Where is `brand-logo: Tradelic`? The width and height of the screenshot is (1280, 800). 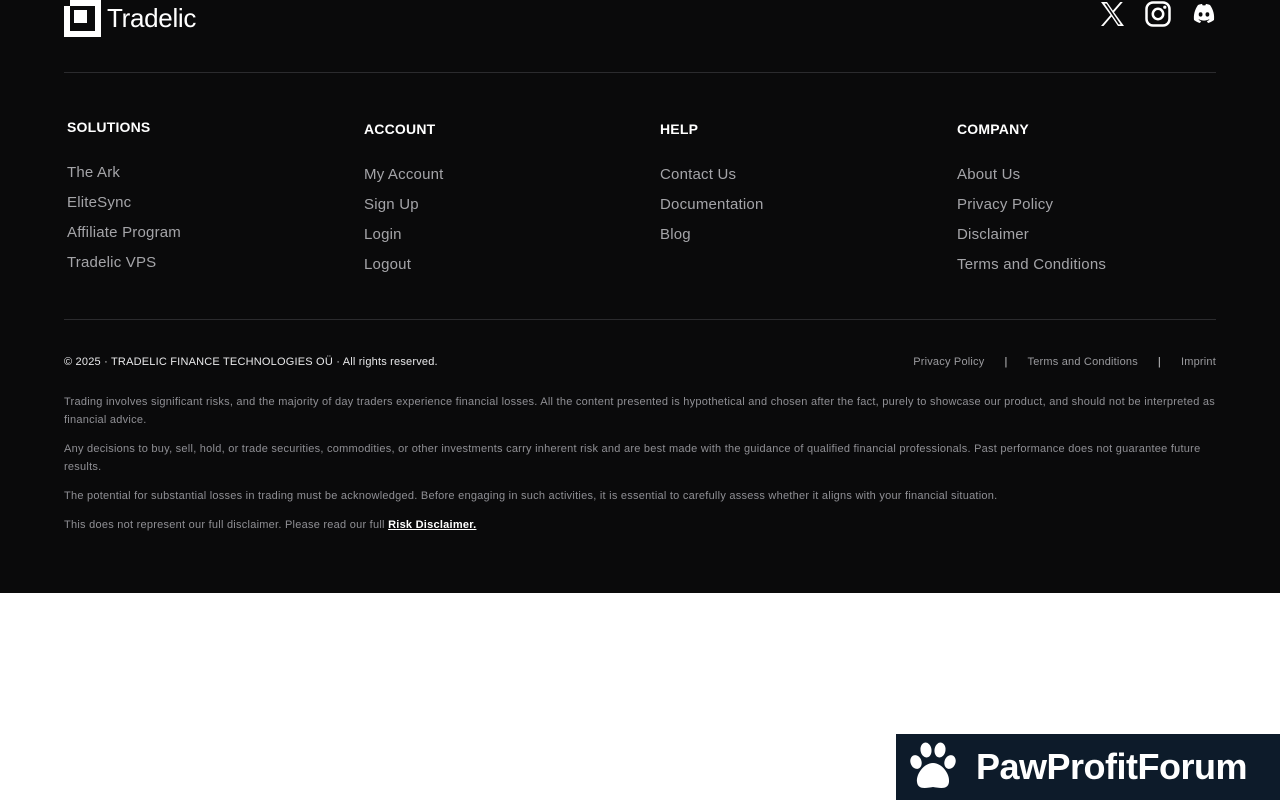 brand-logo: Tradelic is located at coordinates (130, 18).